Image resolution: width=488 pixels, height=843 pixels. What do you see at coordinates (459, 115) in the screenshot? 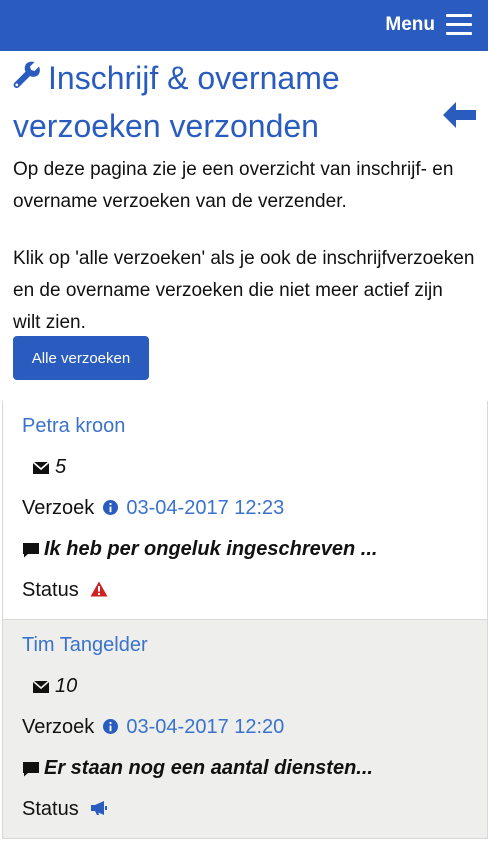
I see `back-arrow-icon` at bounding box center [459, 115].